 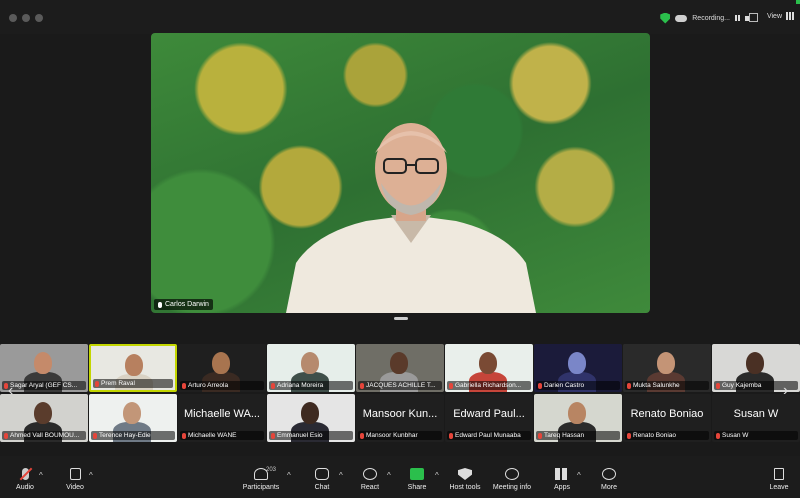 I want to click on participant-name-tag: Terence Hay-Edie, so click(x=133, y=435).